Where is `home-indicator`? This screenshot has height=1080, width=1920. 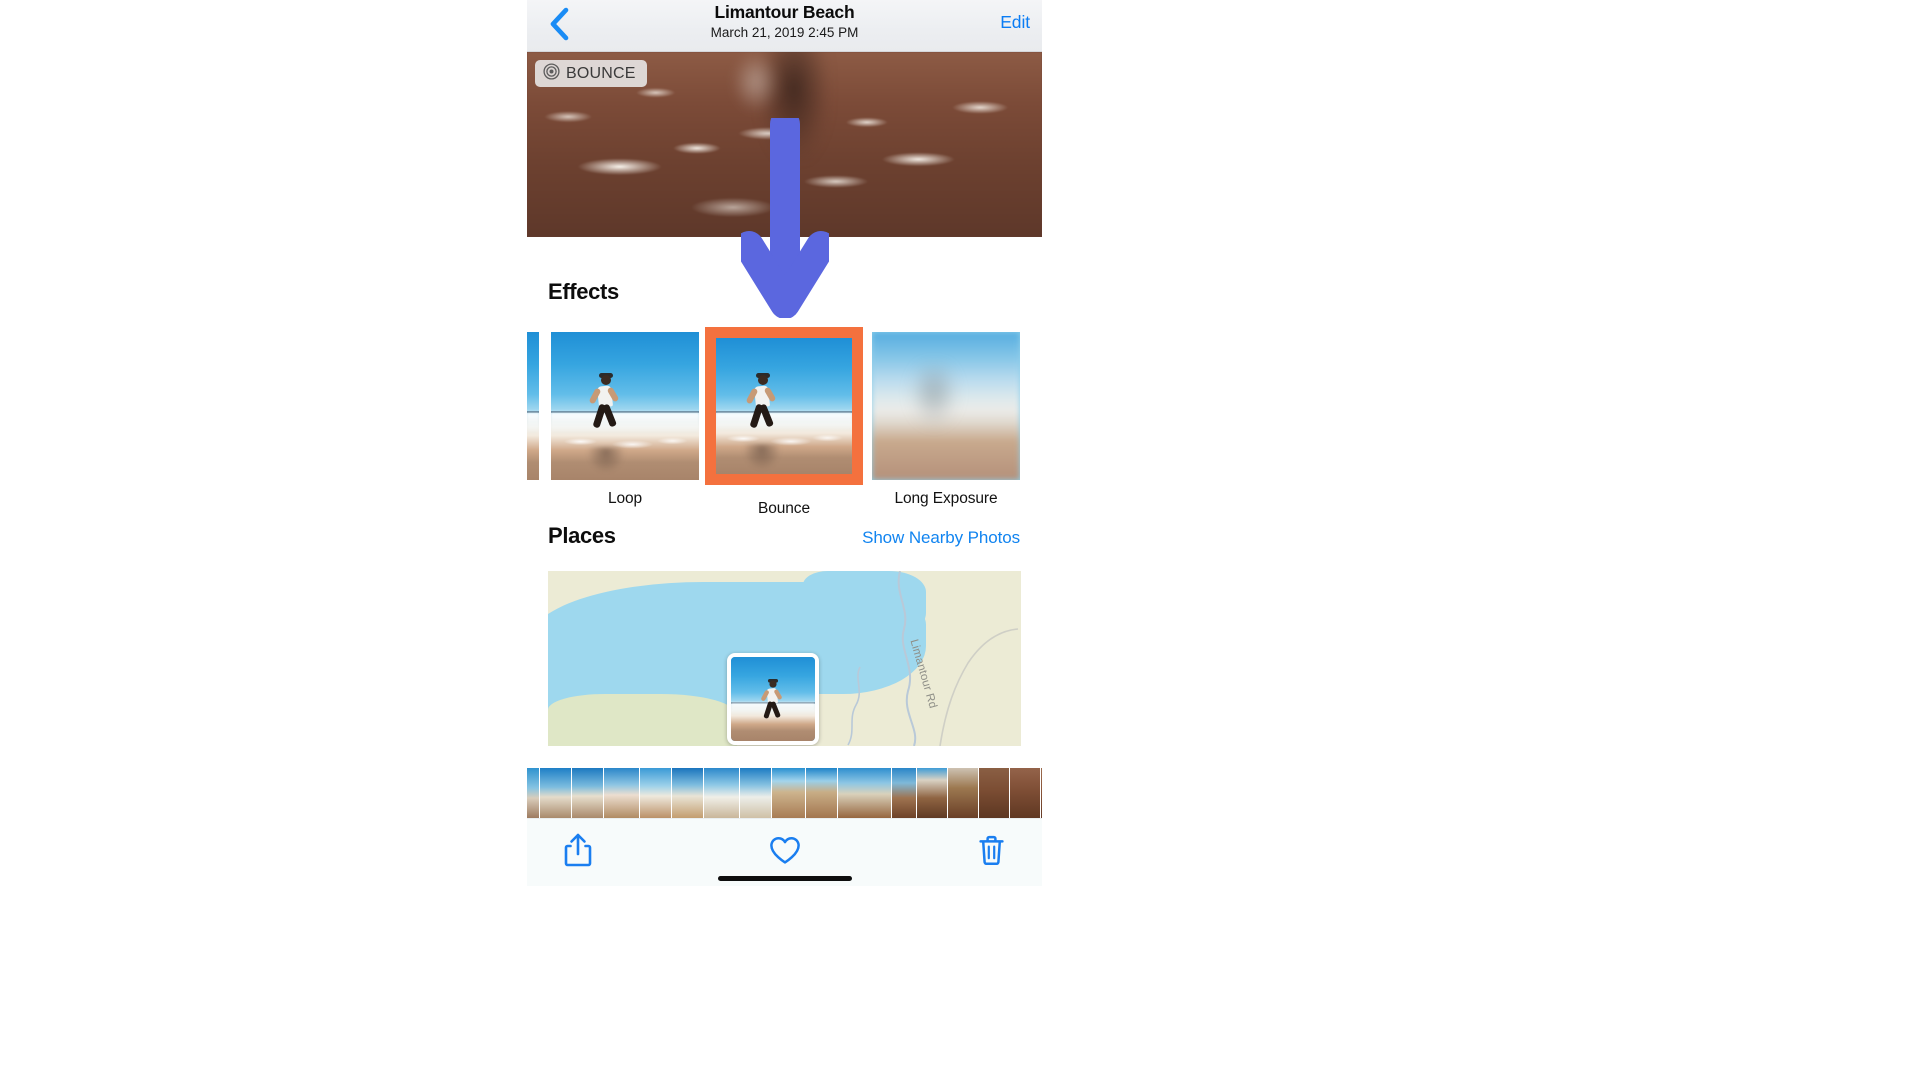
home-indicator is located at coordinates (784, 878).